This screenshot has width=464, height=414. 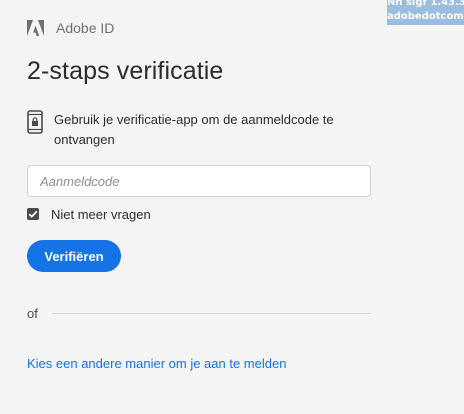 I want to click on remember-device-option: Niet meer vragen, so click(x=89, y=214).